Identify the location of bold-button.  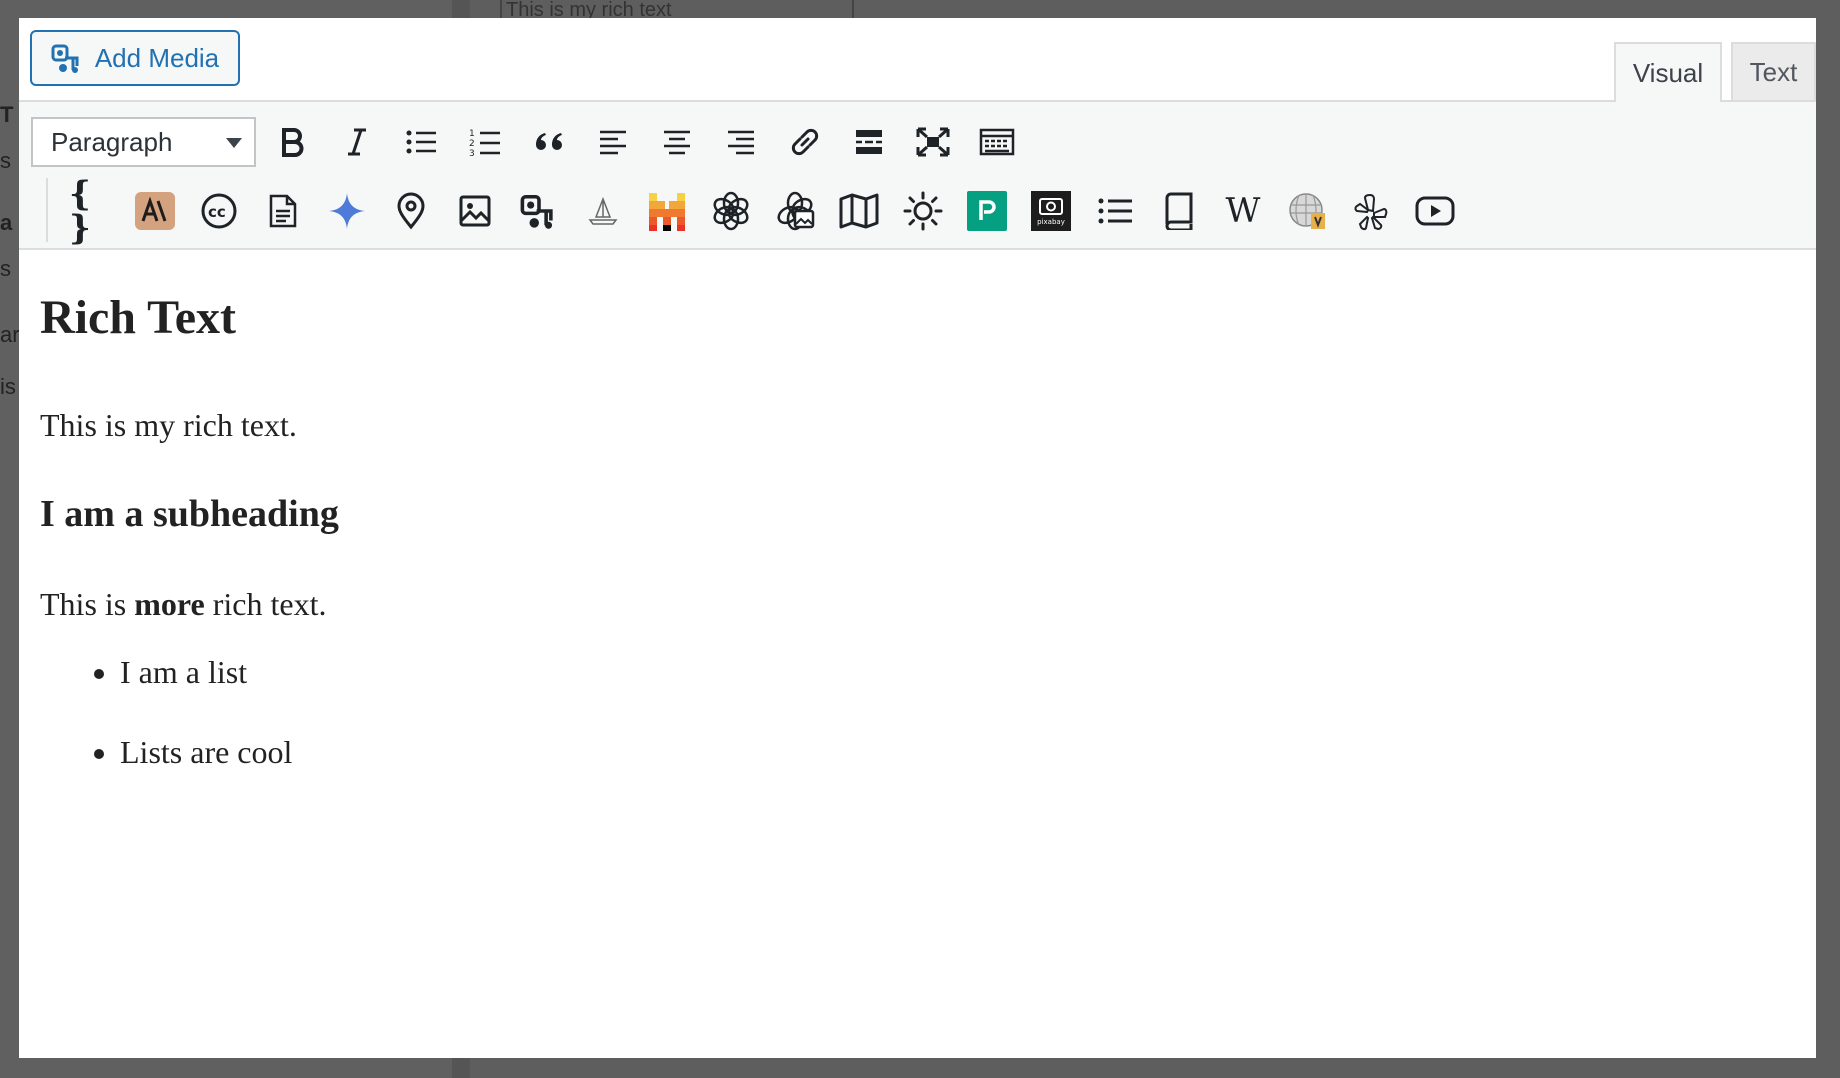
(293, 142).